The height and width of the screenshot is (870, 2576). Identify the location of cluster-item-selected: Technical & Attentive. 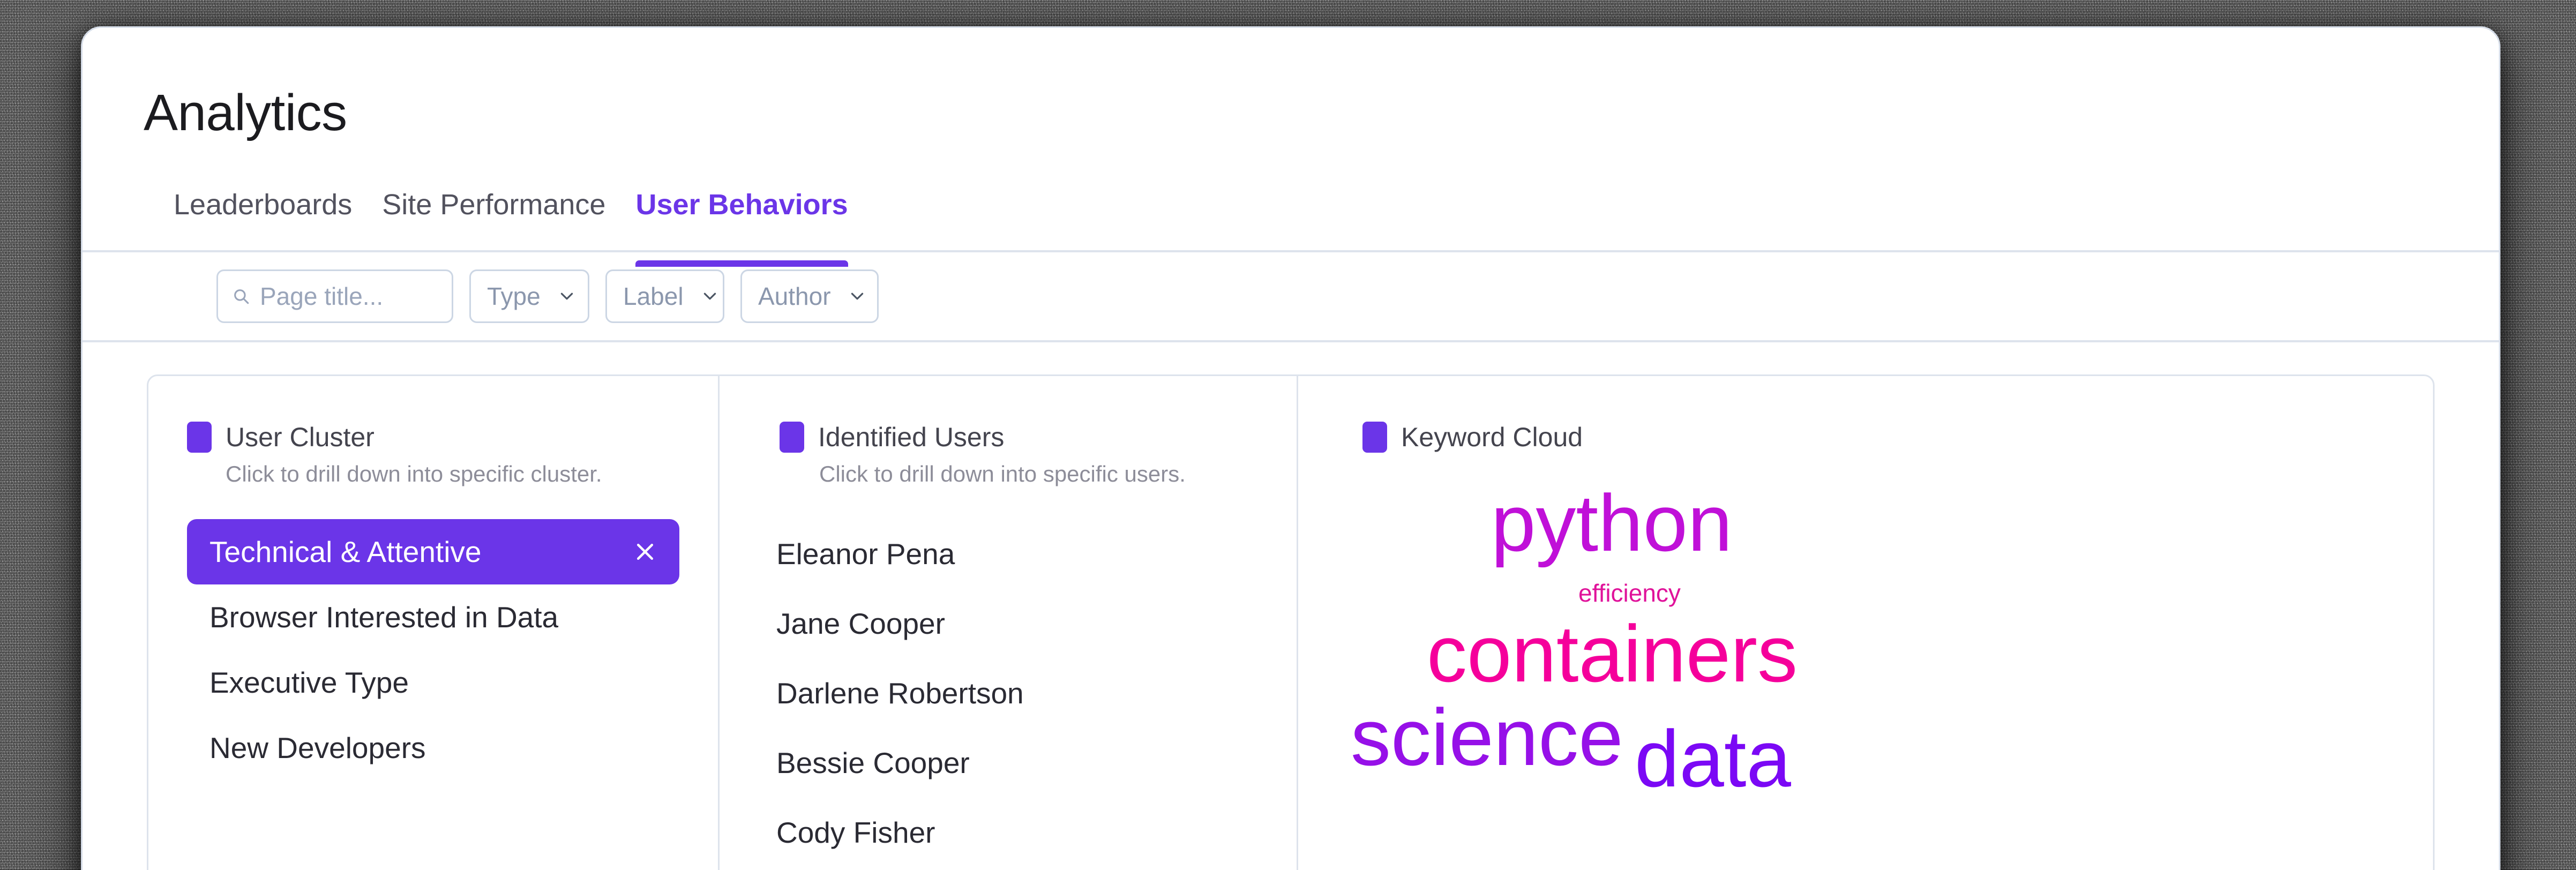
(433, 551).